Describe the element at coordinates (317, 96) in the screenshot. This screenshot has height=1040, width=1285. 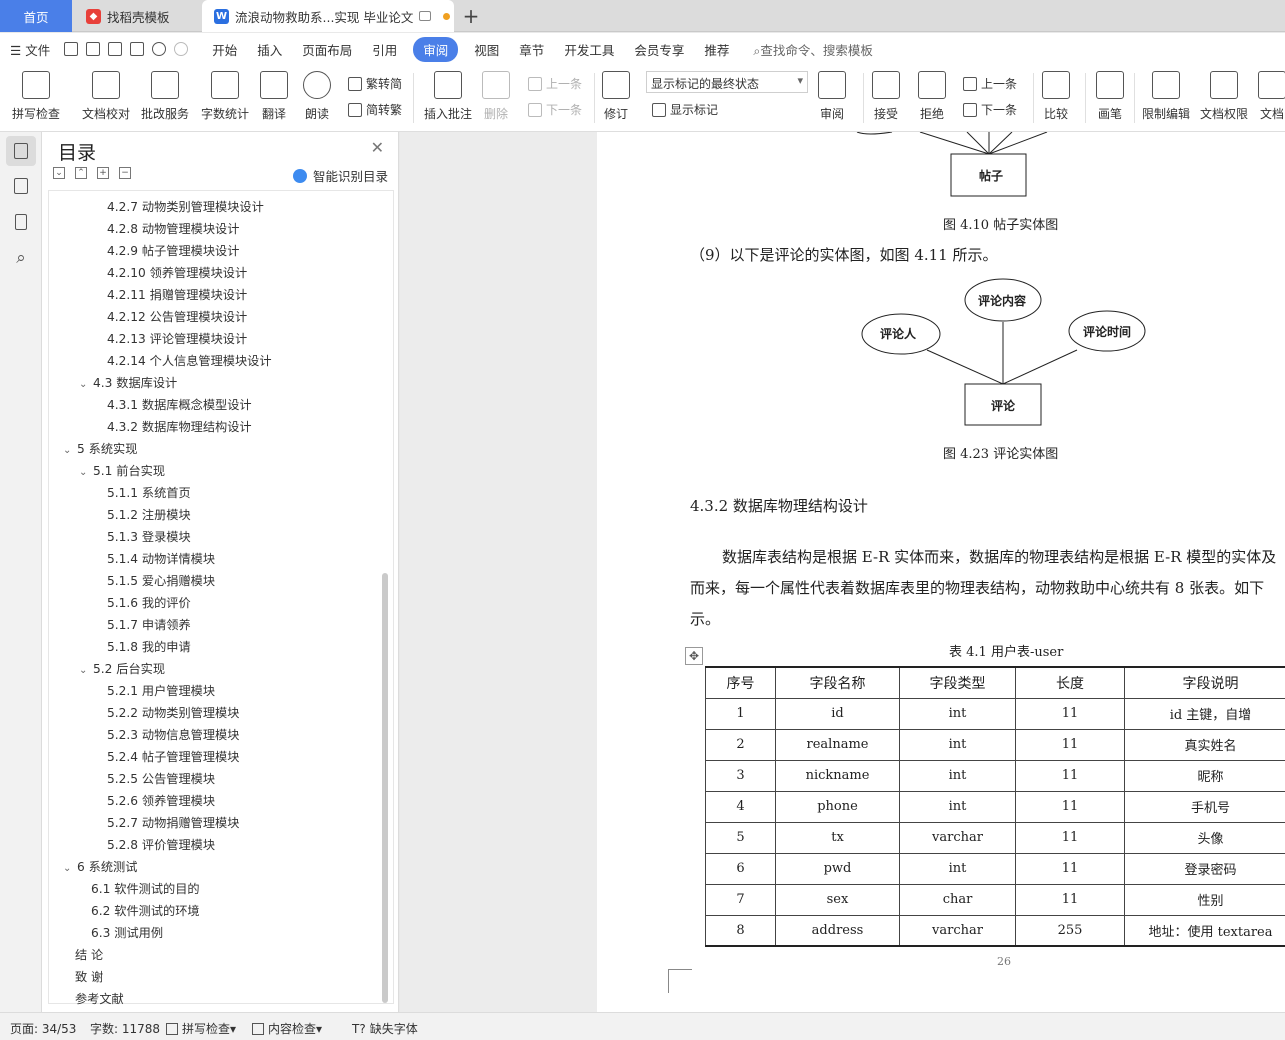
I see `read-aloud-button: 朗读` at that location.